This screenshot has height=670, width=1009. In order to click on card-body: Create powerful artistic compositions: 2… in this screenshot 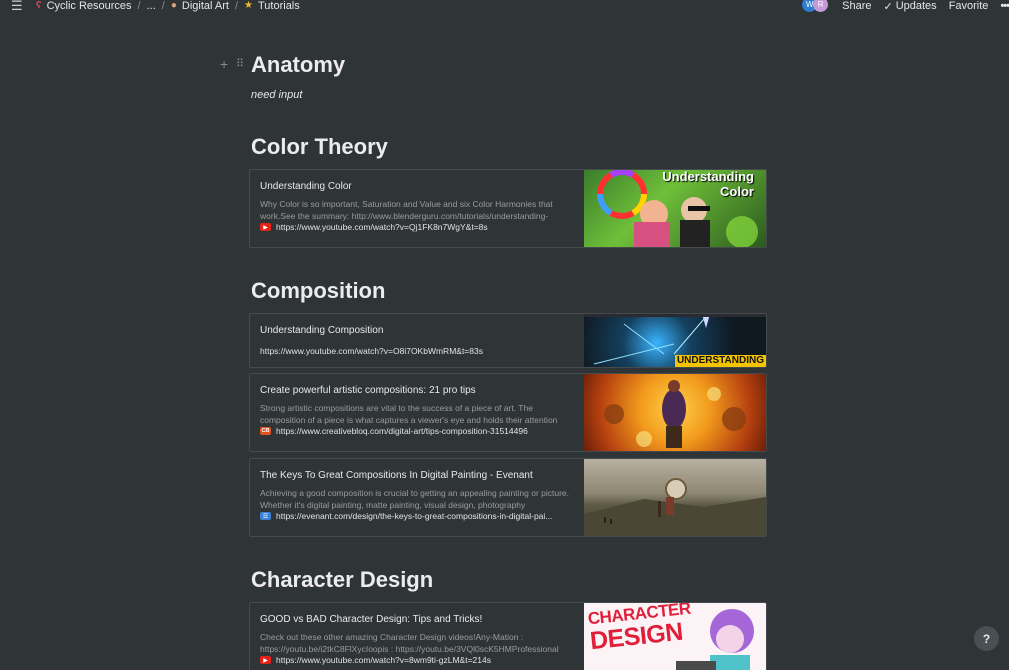, I will do `click(417, 412)`.